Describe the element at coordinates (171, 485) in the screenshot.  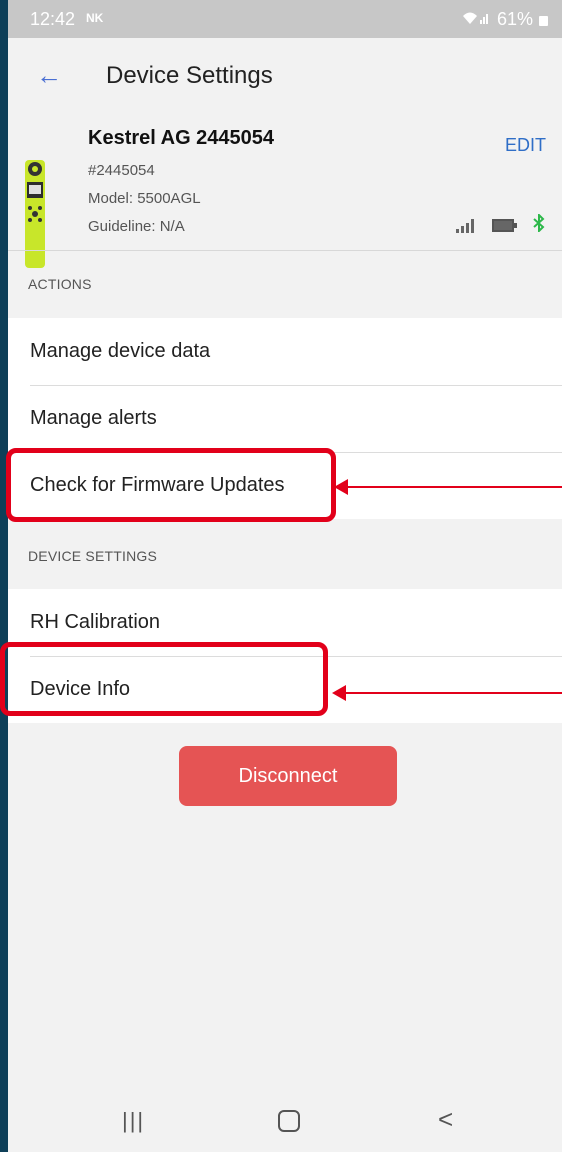
I see `firmware-highlight-box` at that location.